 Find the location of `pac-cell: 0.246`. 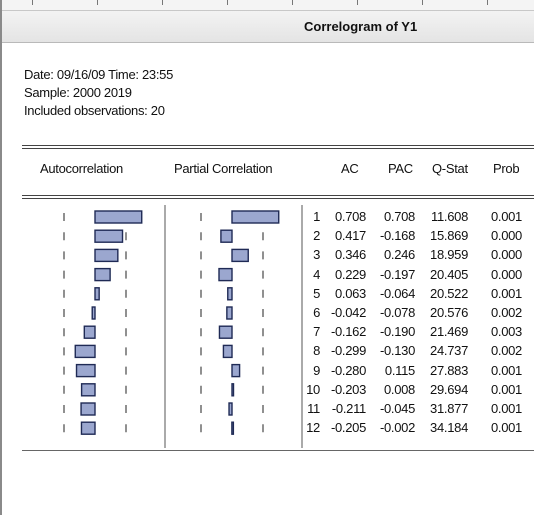

pac-cell: 0.246 is located at coordinates (399, 255).